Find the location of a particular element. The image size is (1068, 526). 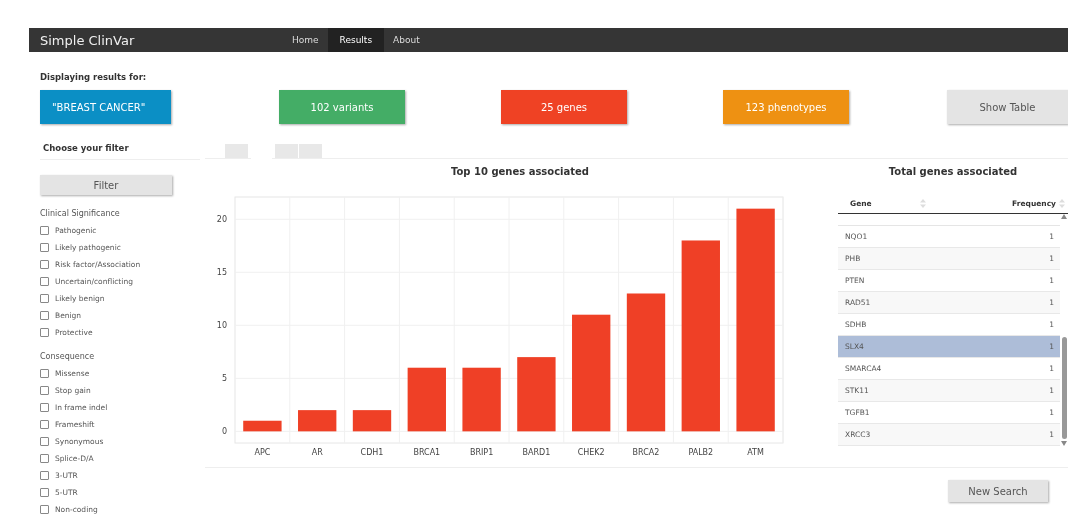

y-tick-label: 0 is located at coordinates (224, 432).